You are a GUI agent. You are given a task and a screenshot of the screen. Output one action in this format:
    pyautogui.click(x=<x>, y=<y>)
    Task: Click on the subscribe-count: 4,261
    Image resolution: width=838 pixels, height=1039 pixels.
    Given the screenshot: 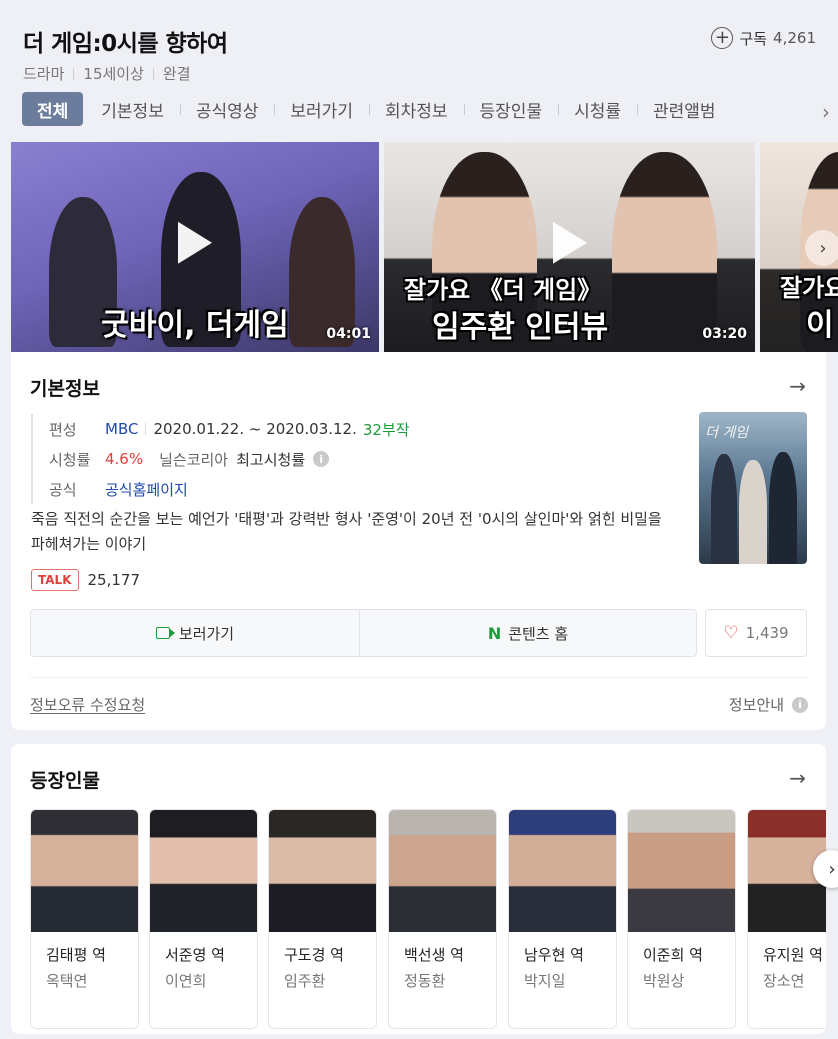 What is the action you would take?
    pyautogui.click(x=794, y=38)
    